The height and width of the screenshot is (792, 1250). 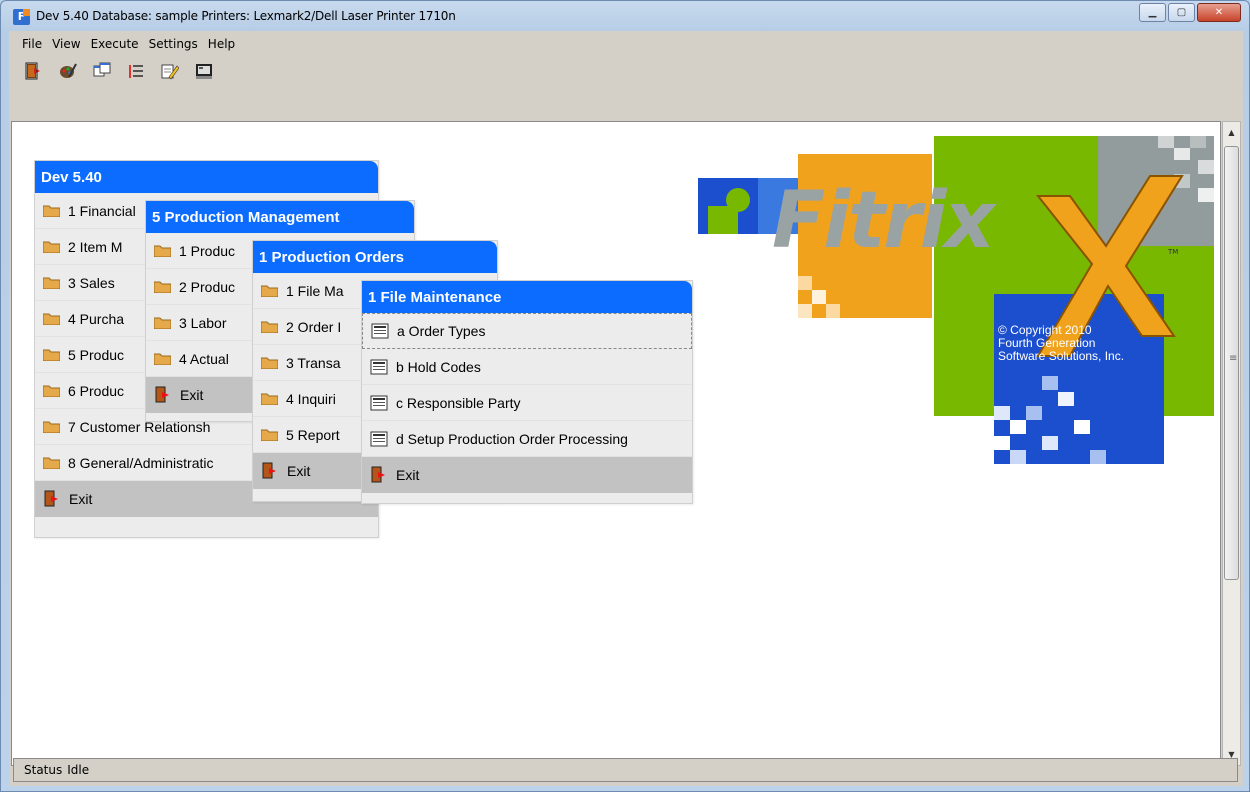 I want to click on close-button: ✕, so click(x=1219, y=12).